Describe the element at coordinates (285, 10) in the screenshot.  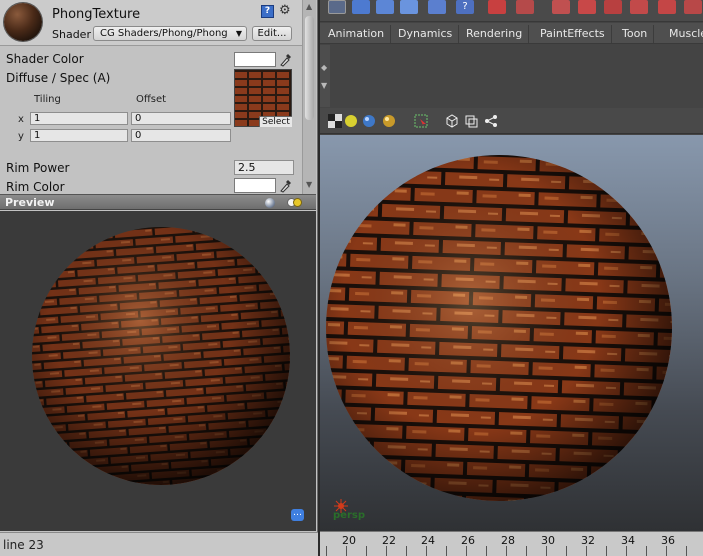
I see `gear-icon: ⚙` at that location.